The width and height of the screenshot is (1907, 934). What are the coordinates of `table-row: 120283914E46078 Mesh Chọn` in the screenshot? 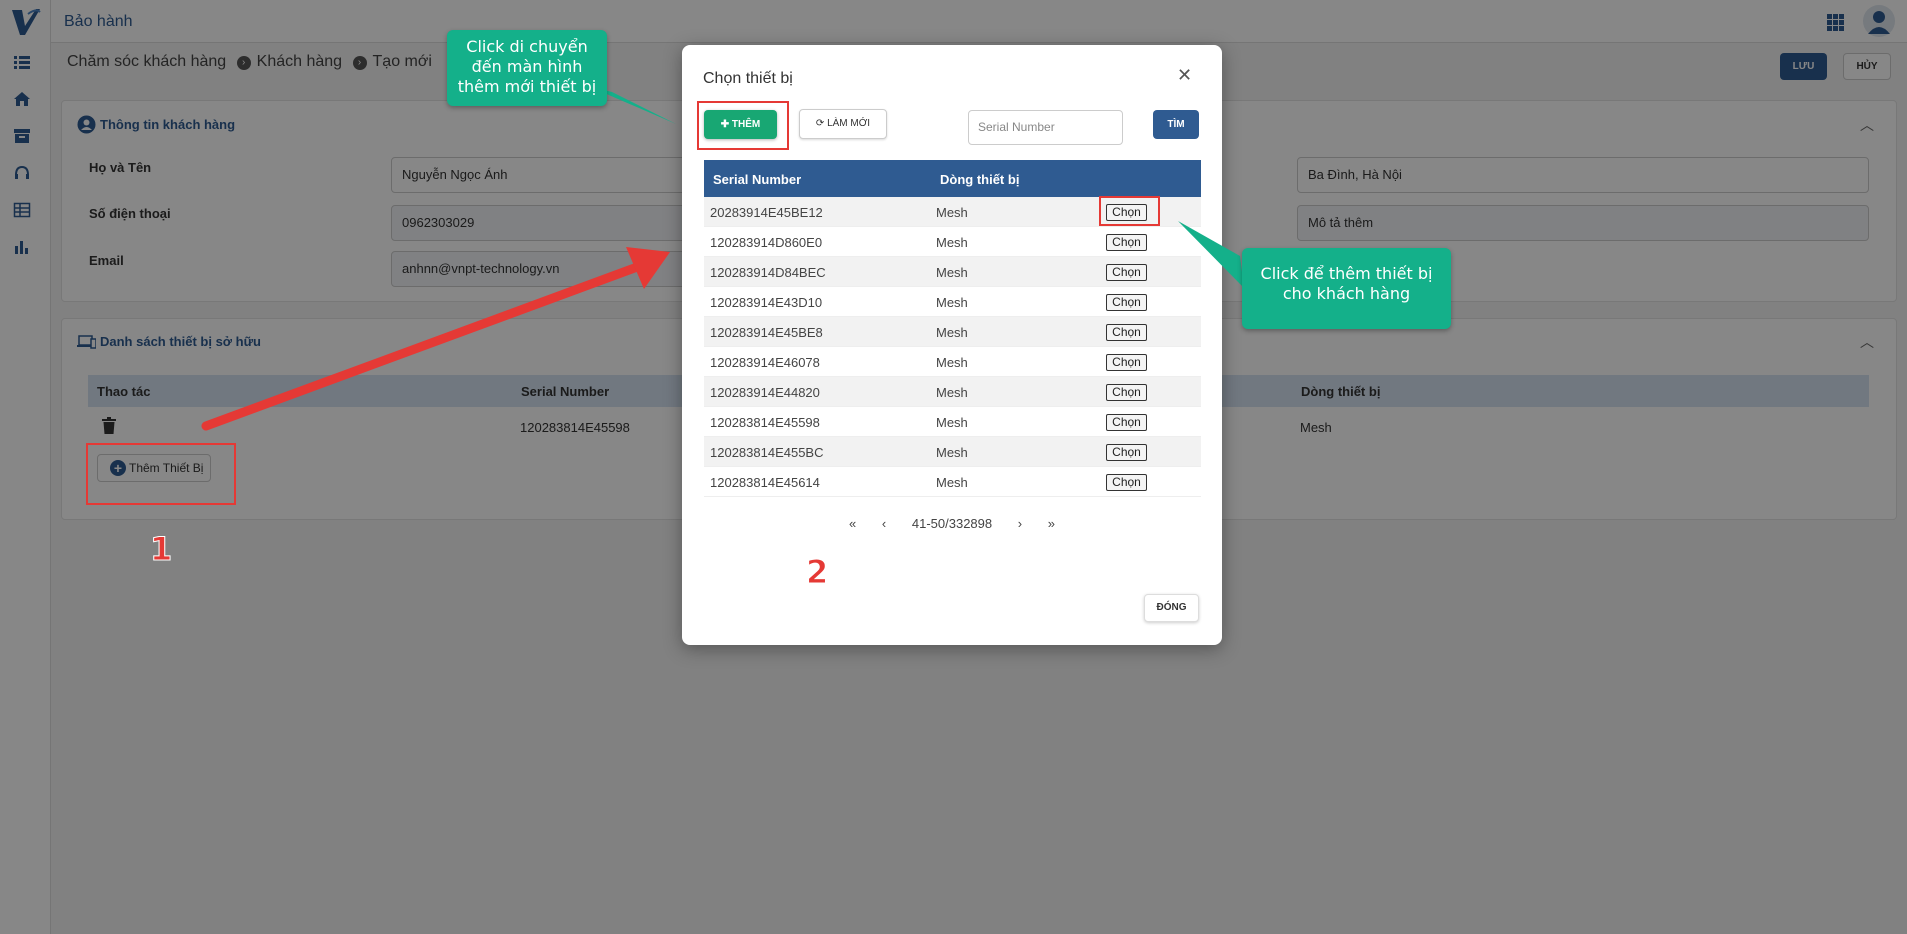 It's located at (952, 362).